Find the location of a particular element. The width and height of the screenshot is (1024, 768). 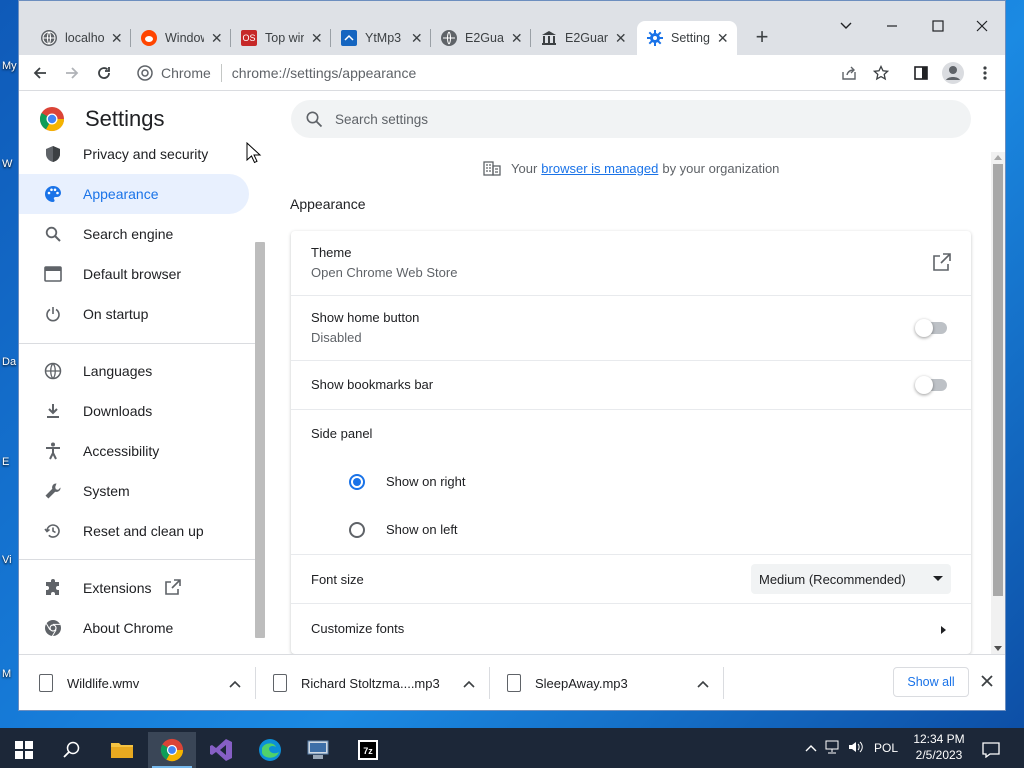

history-icon is located at coordinates (53, 531).